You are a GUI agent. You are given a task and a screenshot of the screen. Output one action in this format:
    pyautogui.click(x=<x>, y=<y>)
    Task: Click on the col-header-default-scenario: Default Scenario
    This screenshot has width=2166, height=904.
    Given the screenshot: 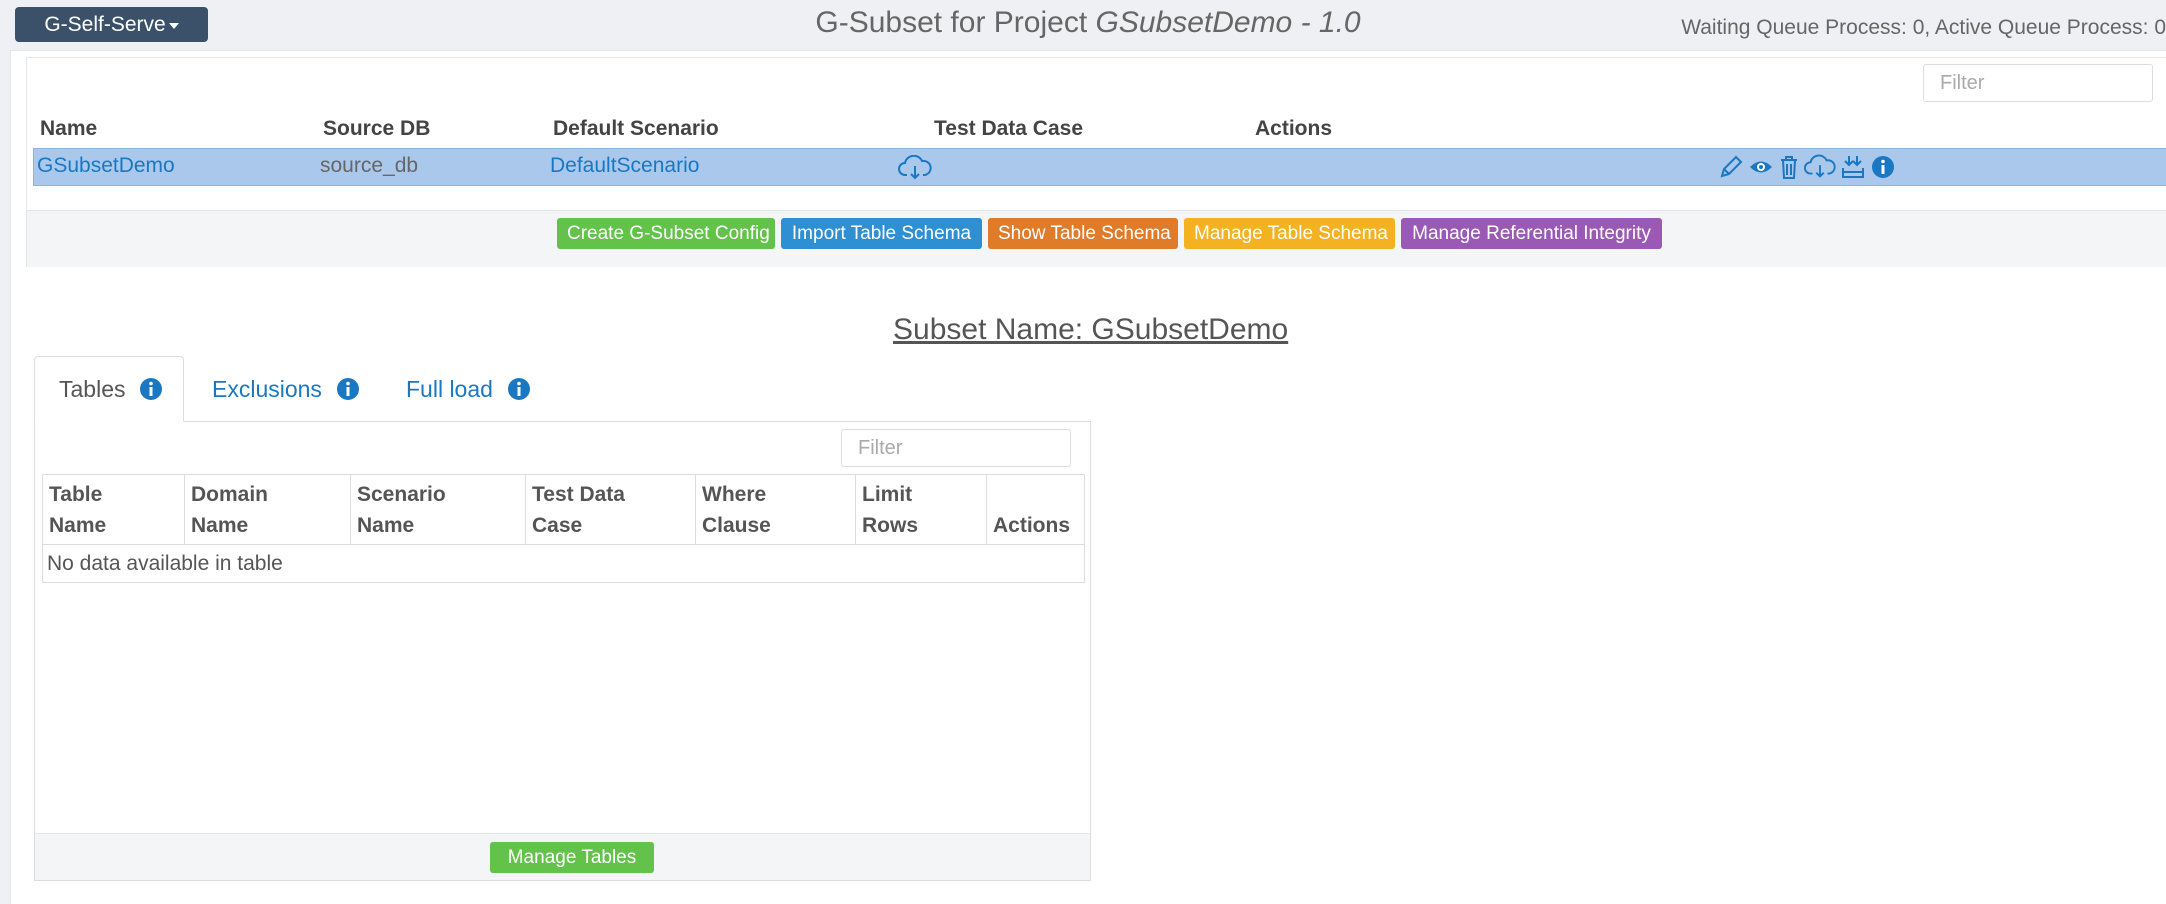 What is the action you would take?
    pyautogui.click(x=636, y=129)
    